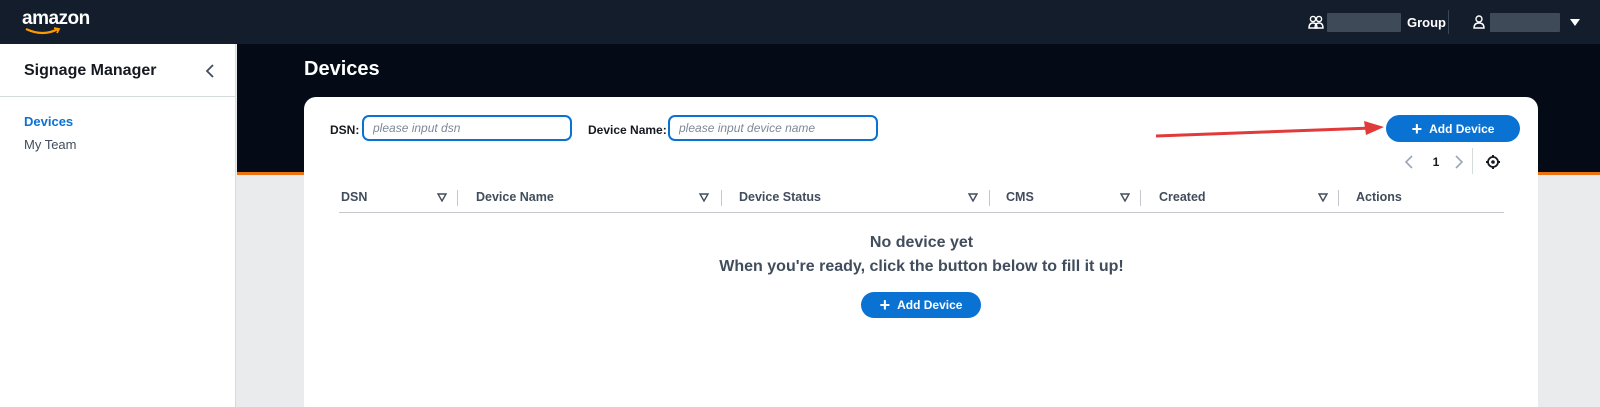  Describe the element at coordinates (90, 70) in the screenshot. I see `sidebar-title: Signage Manager` at that location.